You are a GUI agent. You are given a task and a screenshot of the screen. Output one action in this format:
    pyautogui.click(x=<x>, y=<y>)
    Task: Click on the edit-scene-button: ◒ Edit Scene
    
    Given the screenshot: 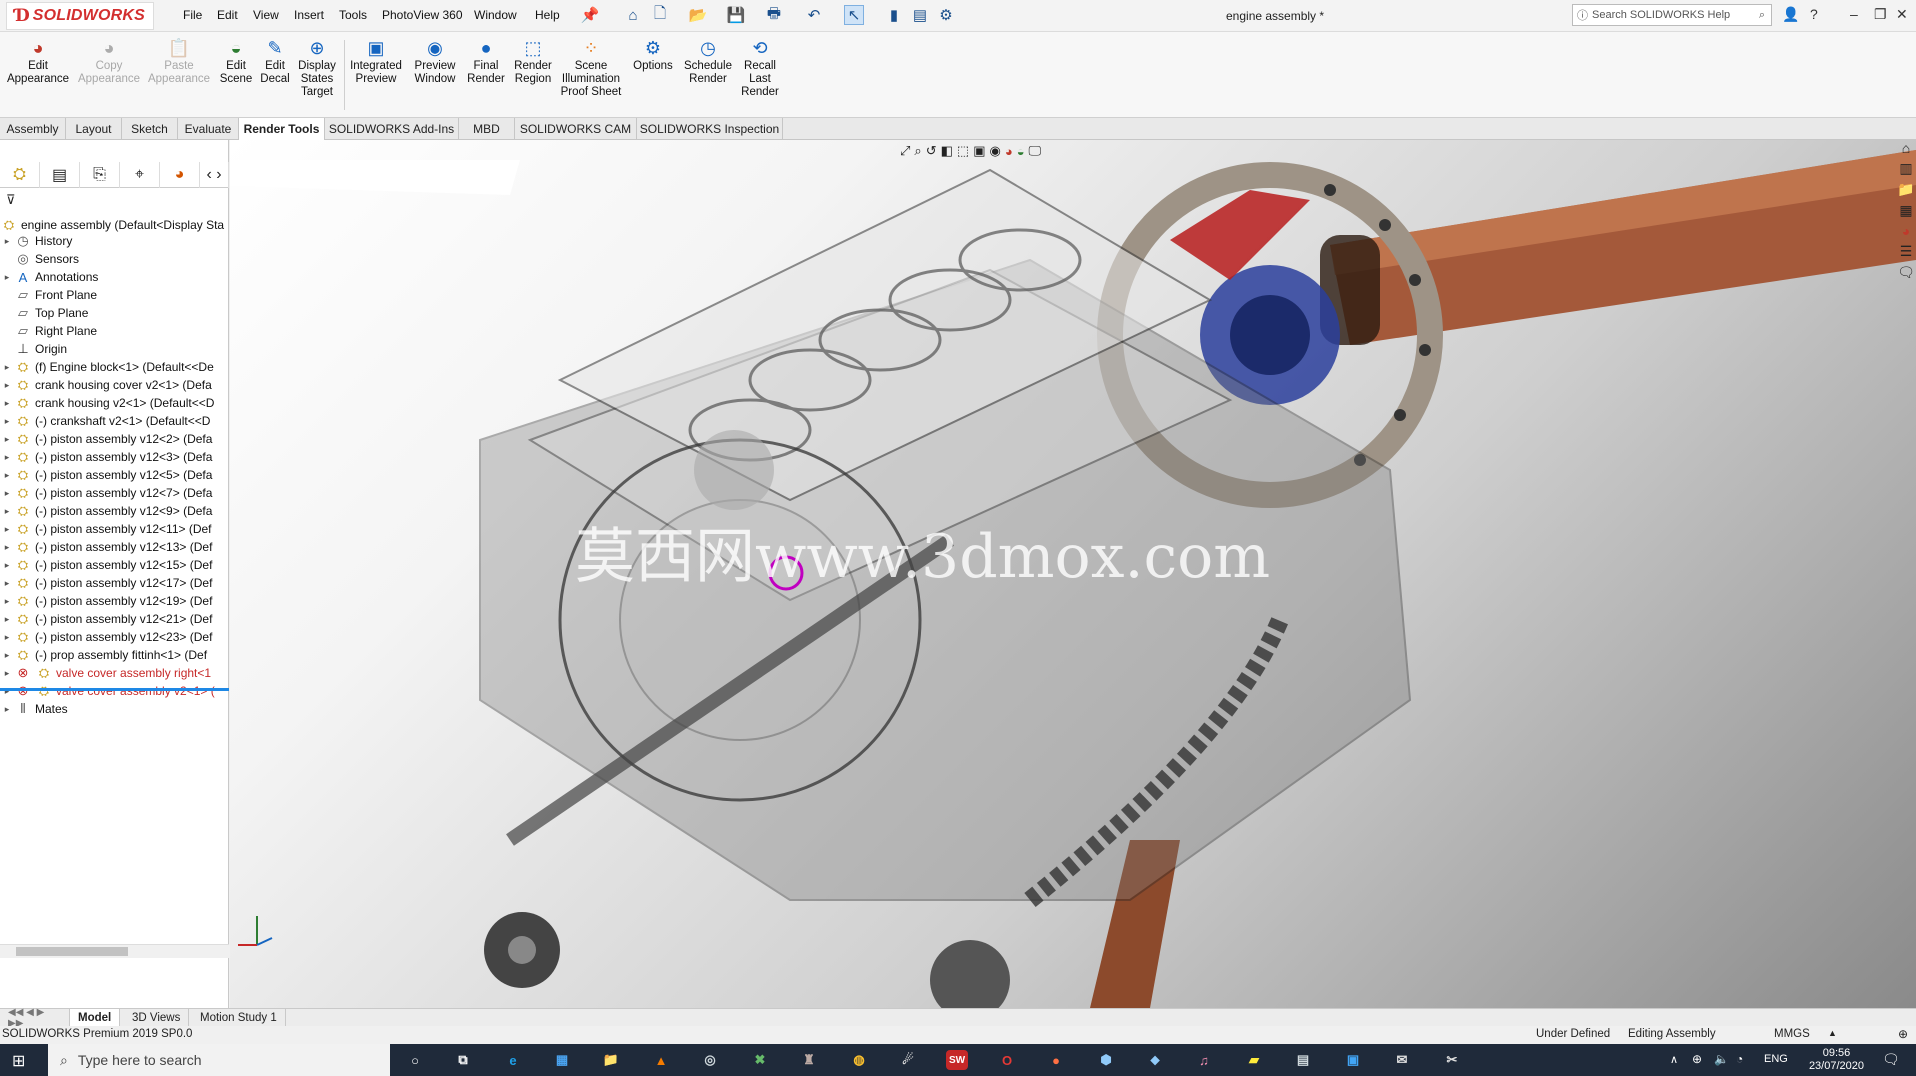 What is the action you would take?
    pyautogui.click(x=236, y=61)
    